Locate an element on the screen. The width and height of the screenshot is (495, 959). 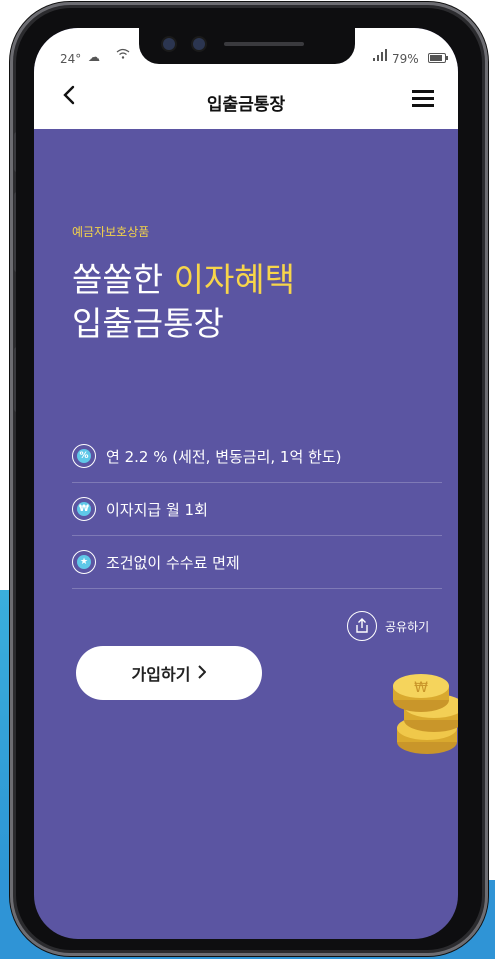
coins-illustration: ₩ ₩ is located at coordinates (425, 714).